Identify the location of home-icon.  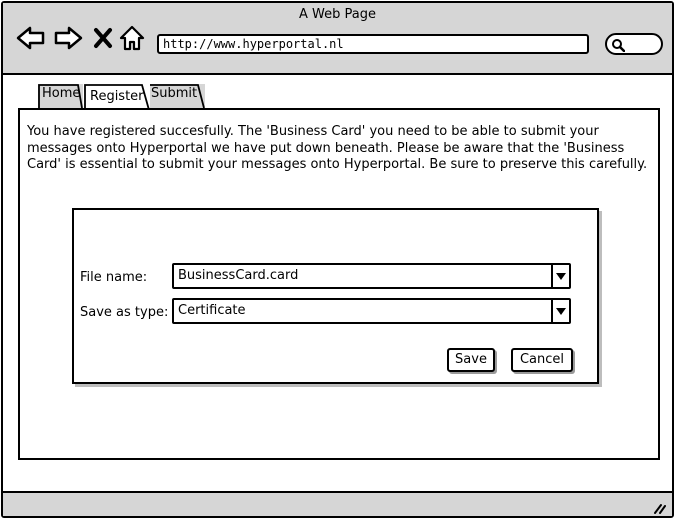
(132, 40).